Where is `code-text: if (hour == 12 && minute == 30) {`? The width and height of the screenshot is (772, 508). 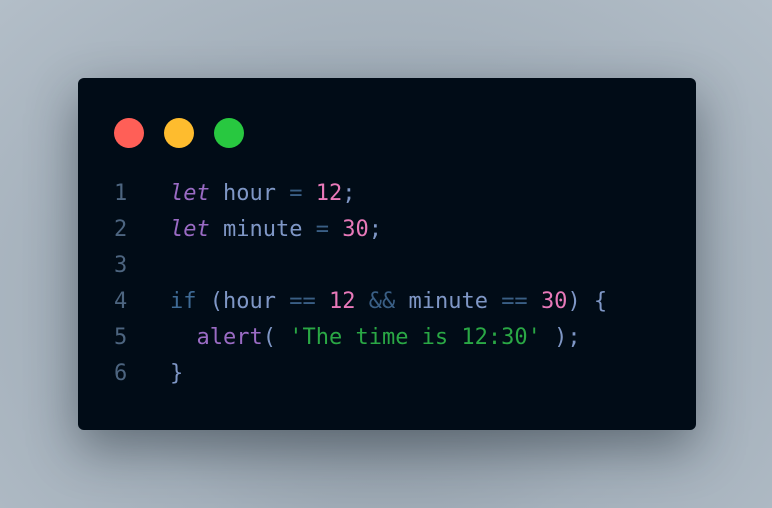
code-text: if (hour == 12 && minute == 30) { is located at coordinates (388, 302).